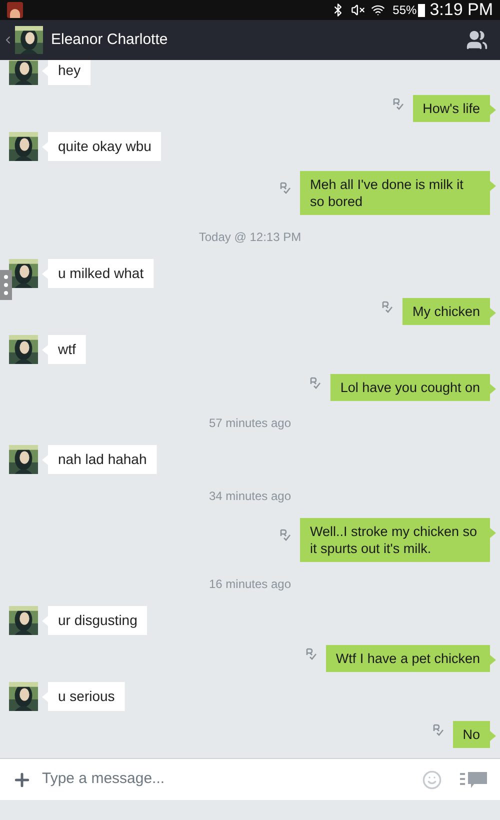 Image resolution: width=500 pixels, height=820 pixels. What do you see at coordinates (98, 273) in the screenshot?
I see `incoming-message: u milked what` at bounding box center [98, 273].